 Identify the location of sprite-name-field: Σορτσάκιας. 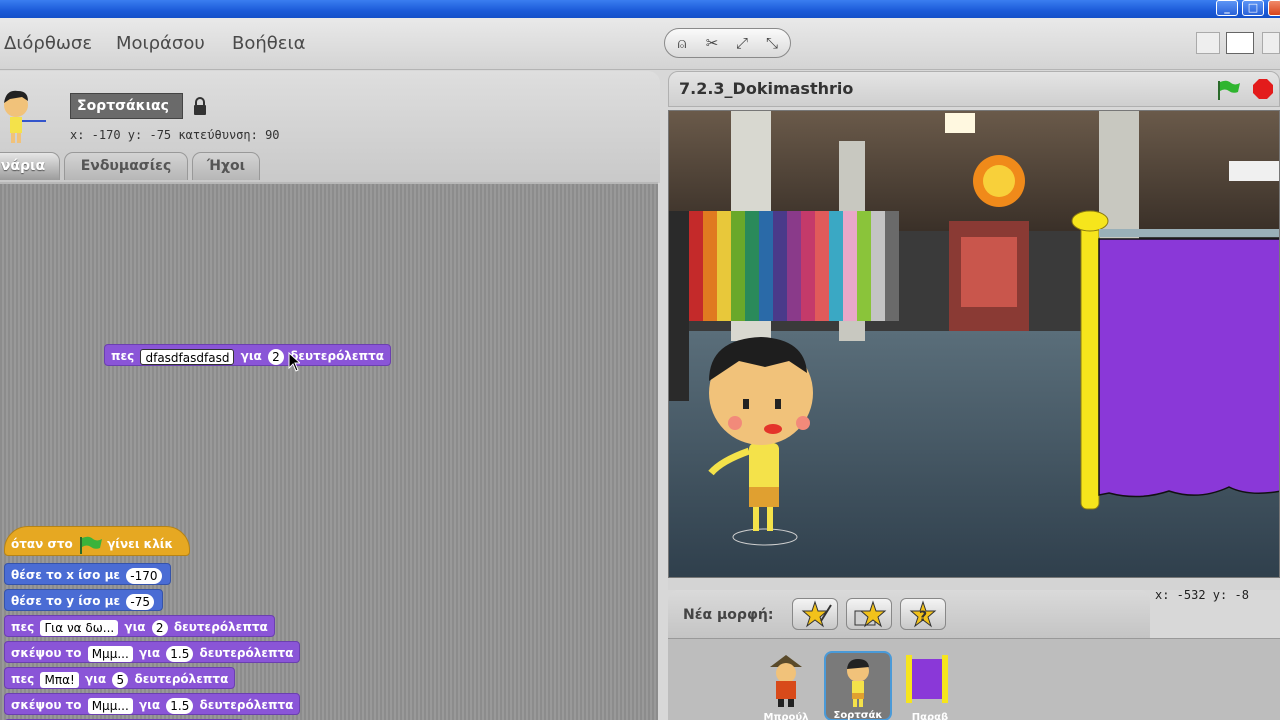
(126, 106).